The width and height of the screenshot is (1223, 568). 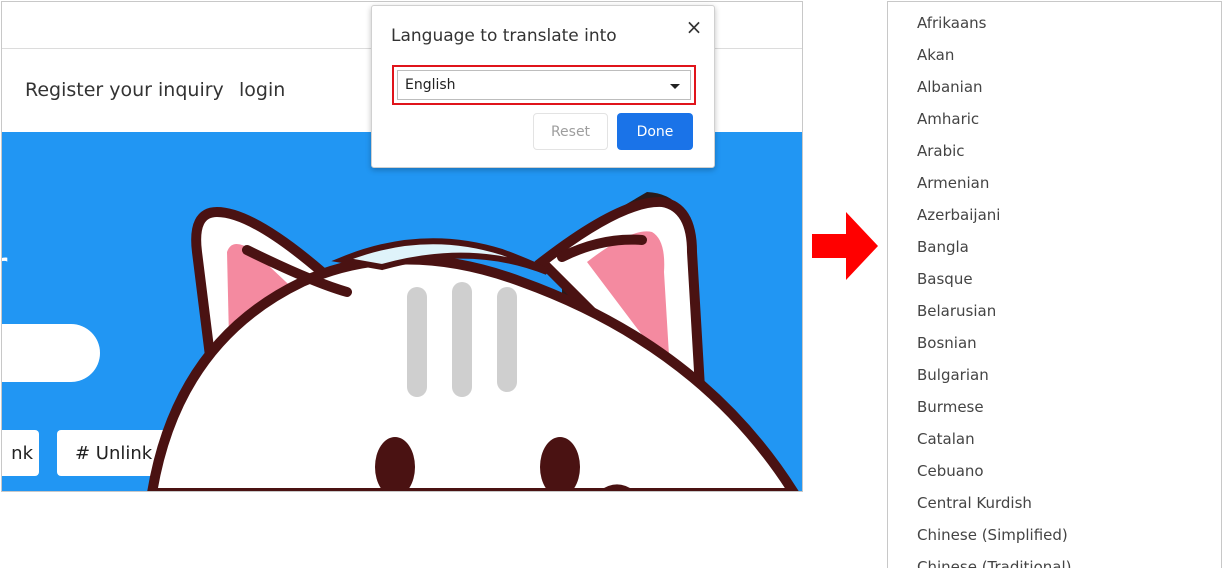 What do you see at coordinates (974, 503) in the screenshot?
I see `language-option: Central Kurdish` at bounding box center [974, 503].